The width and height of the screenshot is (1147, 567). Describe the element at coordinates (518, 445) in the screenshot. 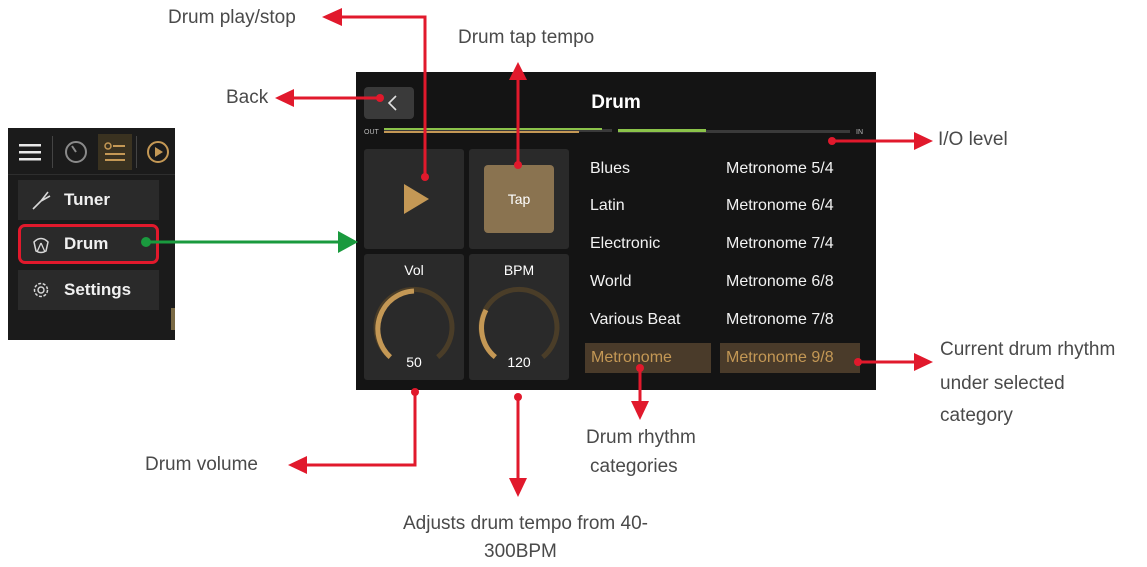

I see `arrow-tempo` at that location.